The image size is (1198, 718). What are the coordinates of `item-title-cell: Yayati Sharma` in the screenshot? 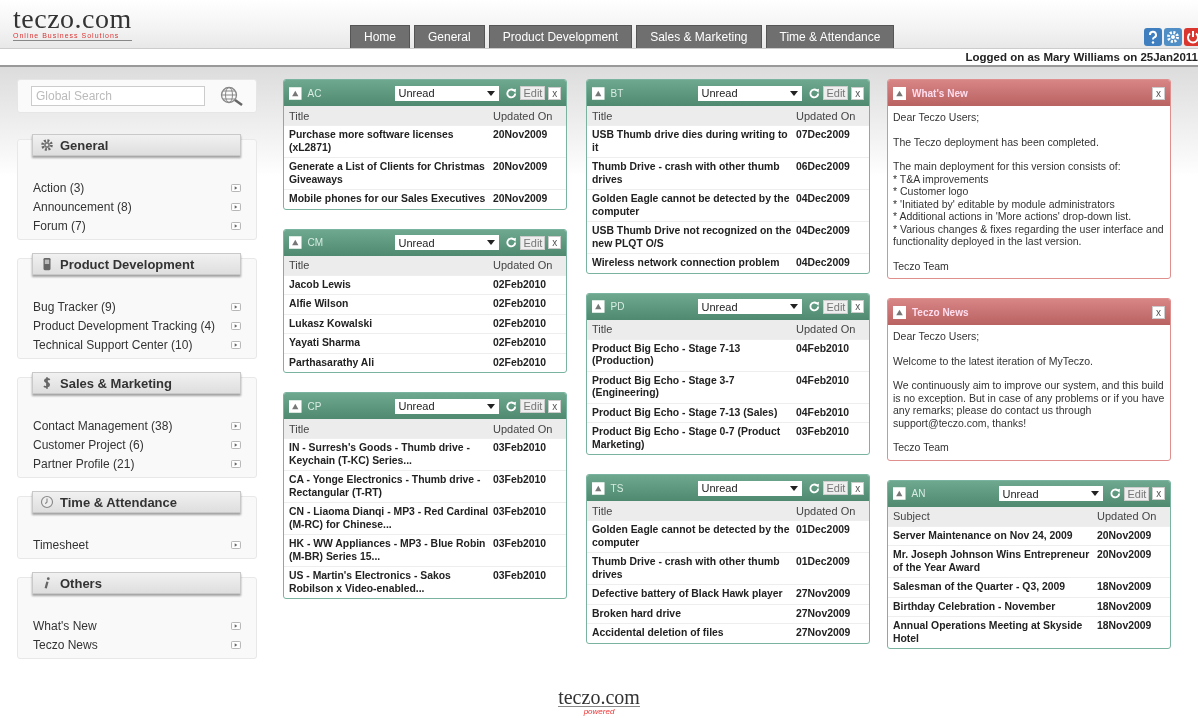 It's located at (387, 343).